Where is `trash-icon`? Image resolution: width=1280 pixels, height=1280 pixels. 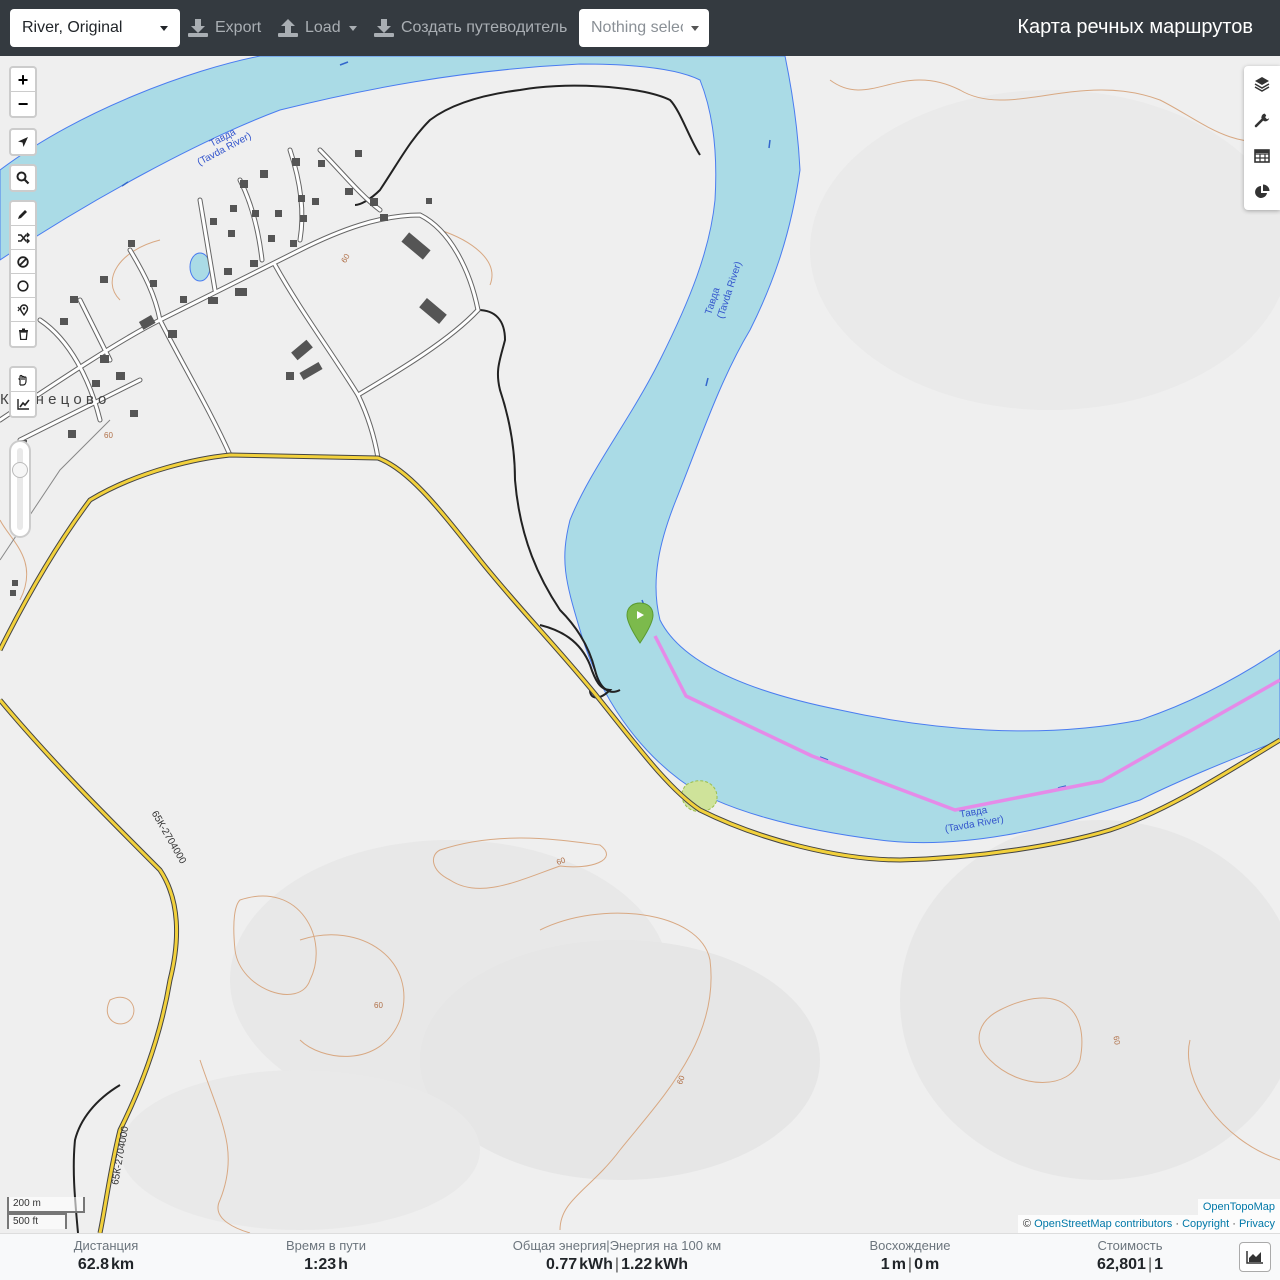 trash-icon is located at coordinates (23, 334).